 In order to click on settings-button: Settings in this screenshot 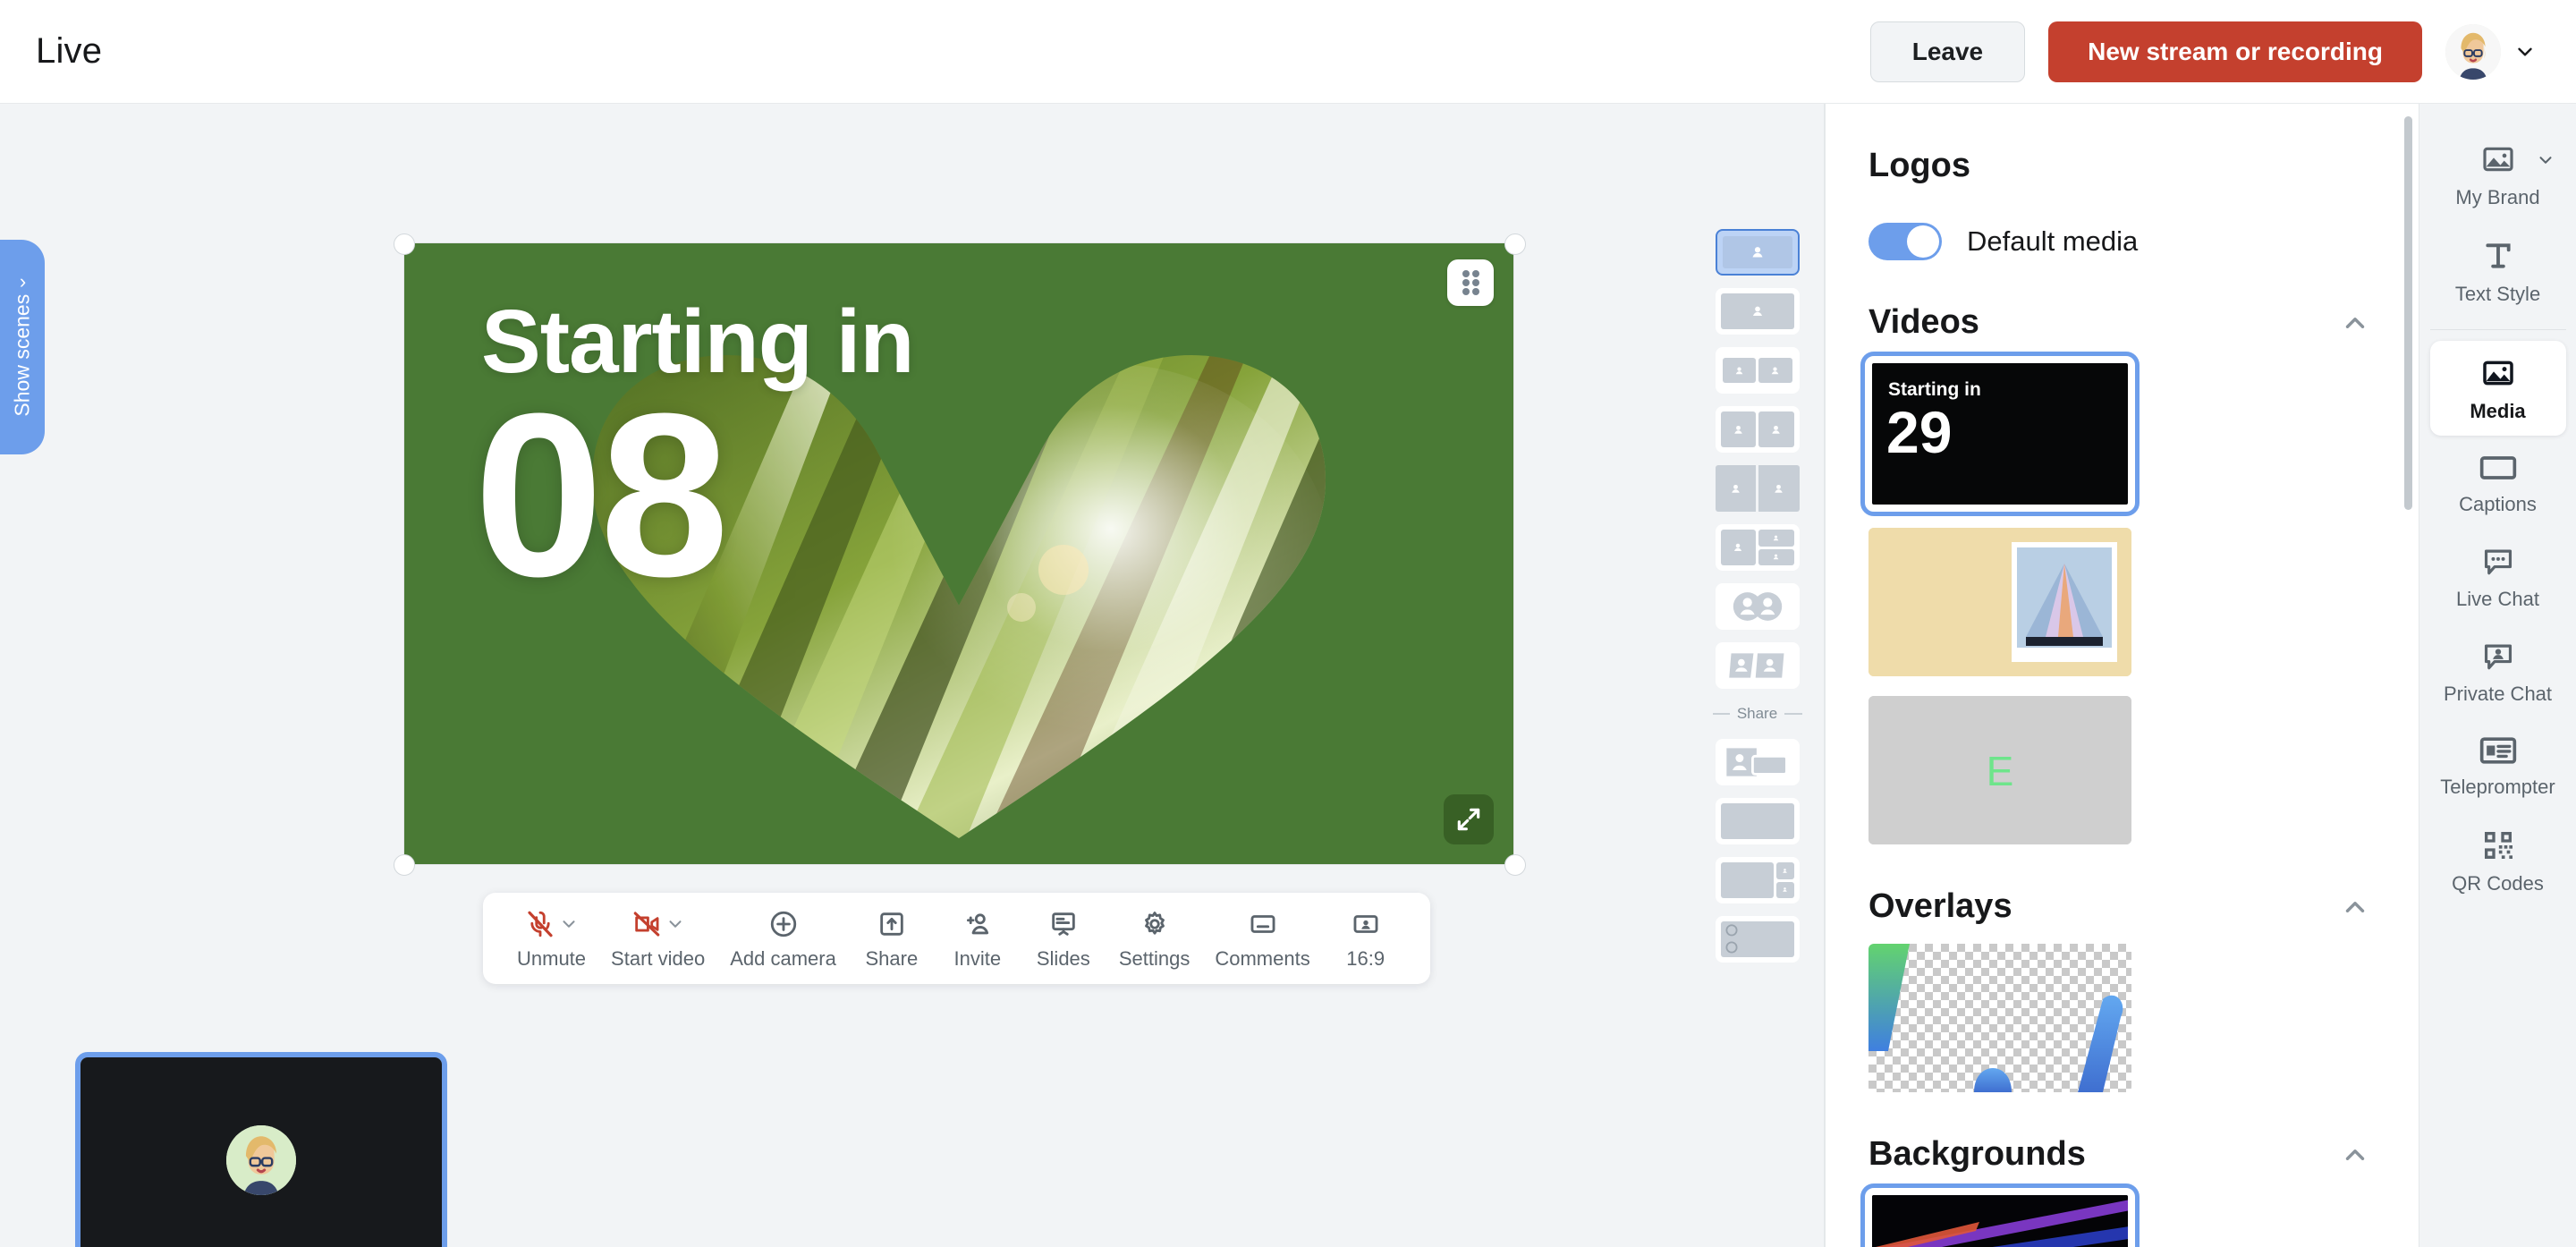, I will do `click(1154, 939)`.